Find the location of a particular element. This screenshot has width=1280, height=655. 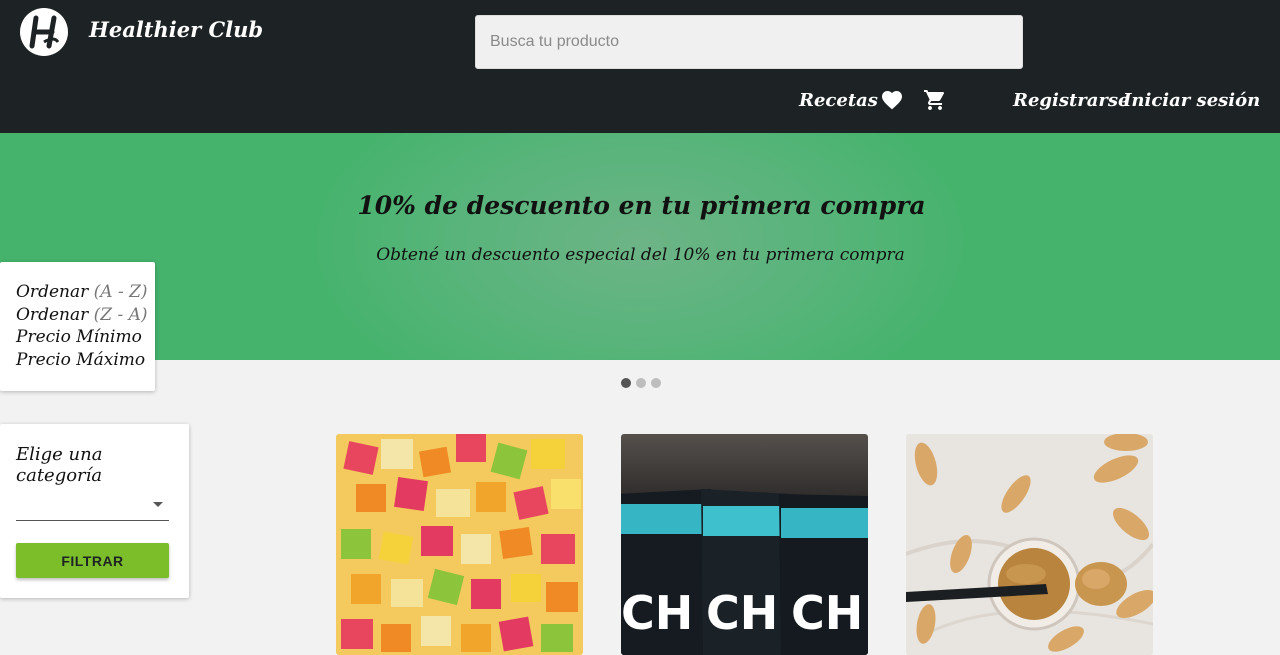

sort-label: Precio Máximo is located at coordinates (81, 360).